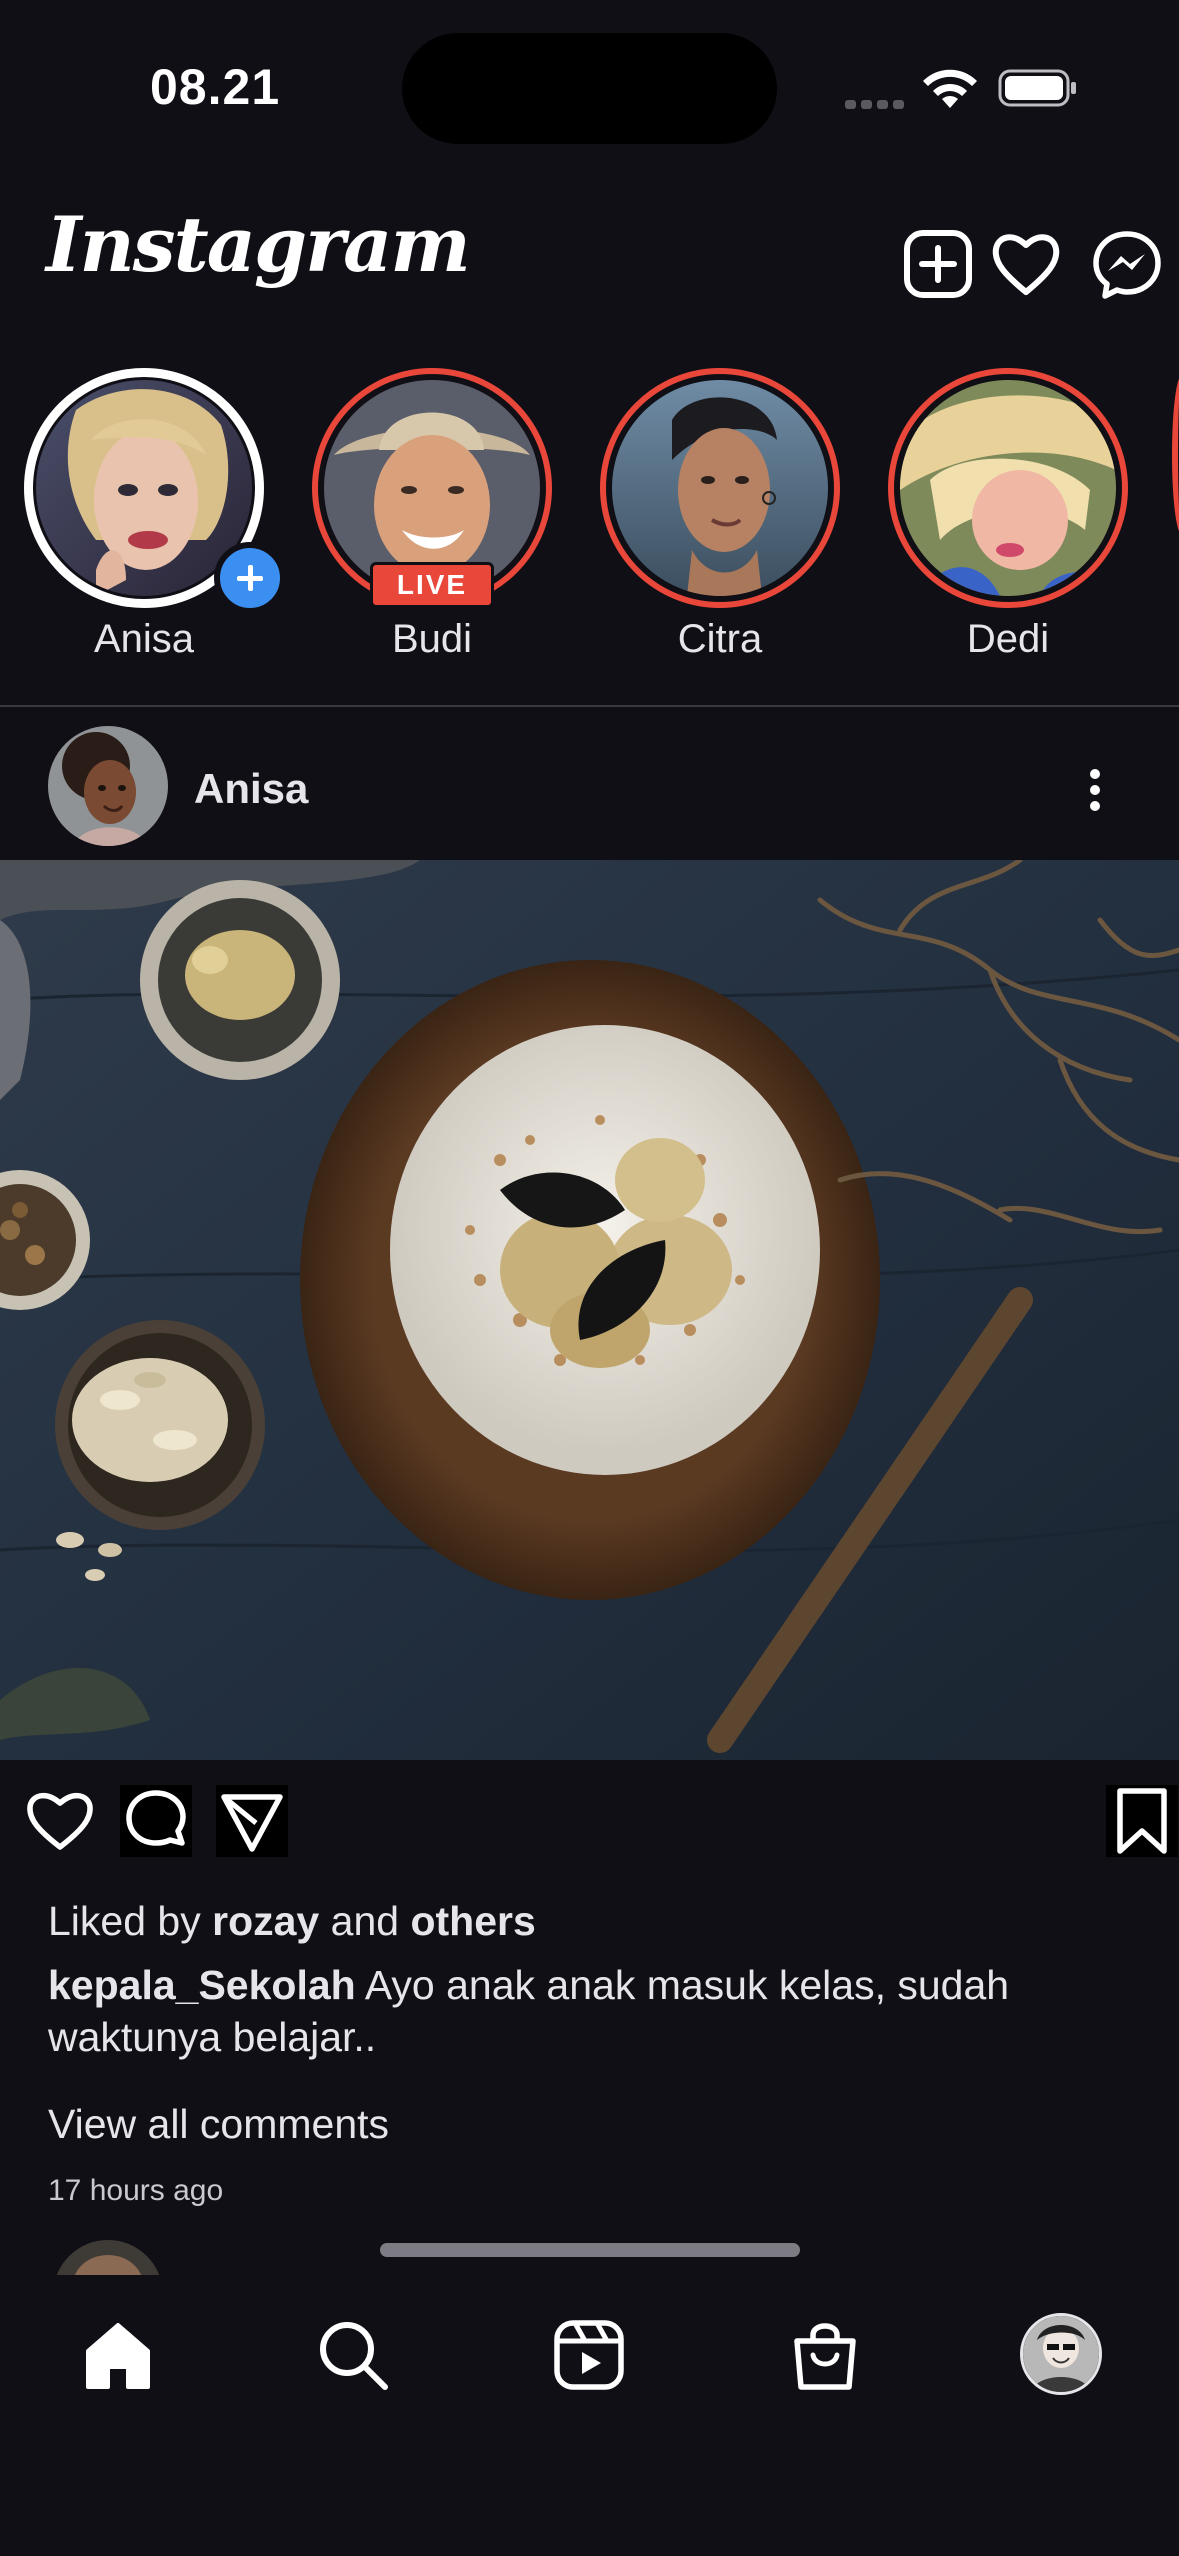  What do you see at coordinates (938, 264) in the screenshot?
I see `add-post-icon` at bounding box center [938, 264].